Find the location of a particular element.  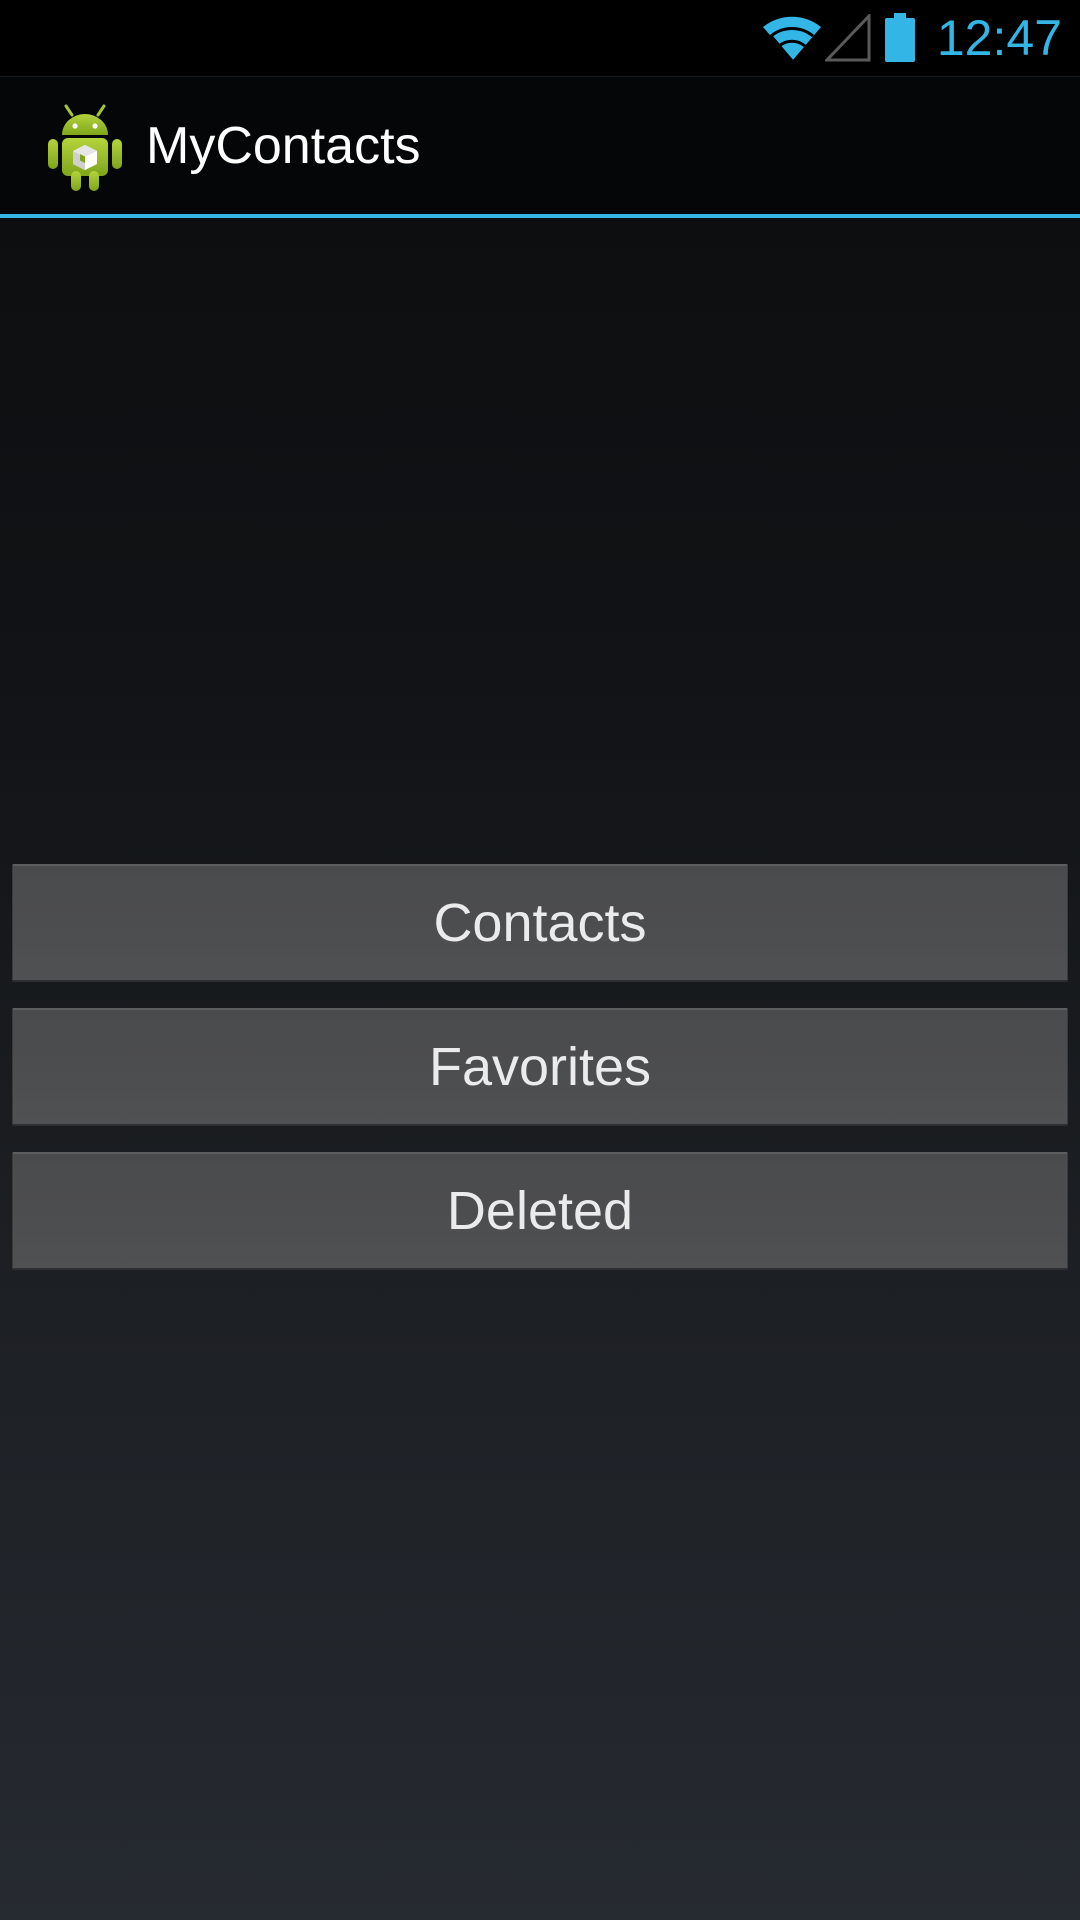

status-clock: 12:47 is located at coordinates (999, 38).